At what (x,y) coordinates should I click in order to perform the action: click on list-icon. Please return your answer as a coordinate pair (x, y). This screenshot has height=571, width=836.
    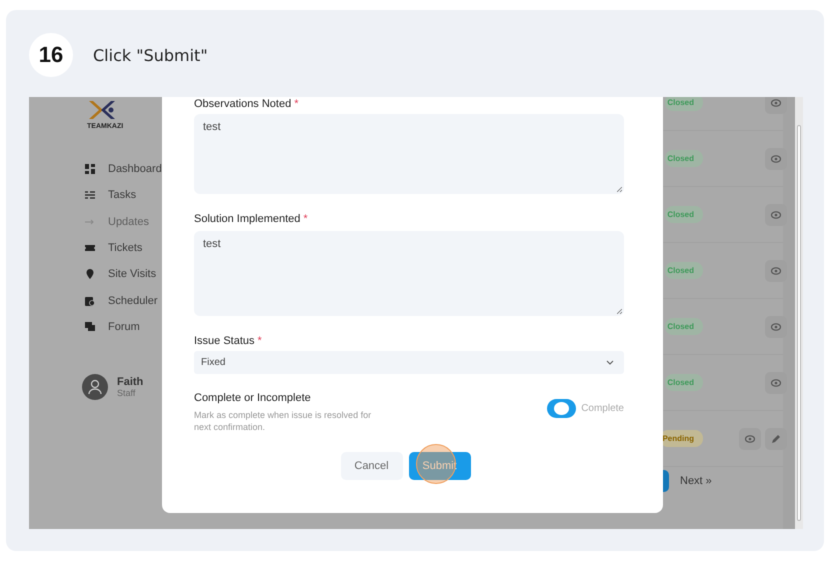
    Looking at the image, I should click on (90, 195).